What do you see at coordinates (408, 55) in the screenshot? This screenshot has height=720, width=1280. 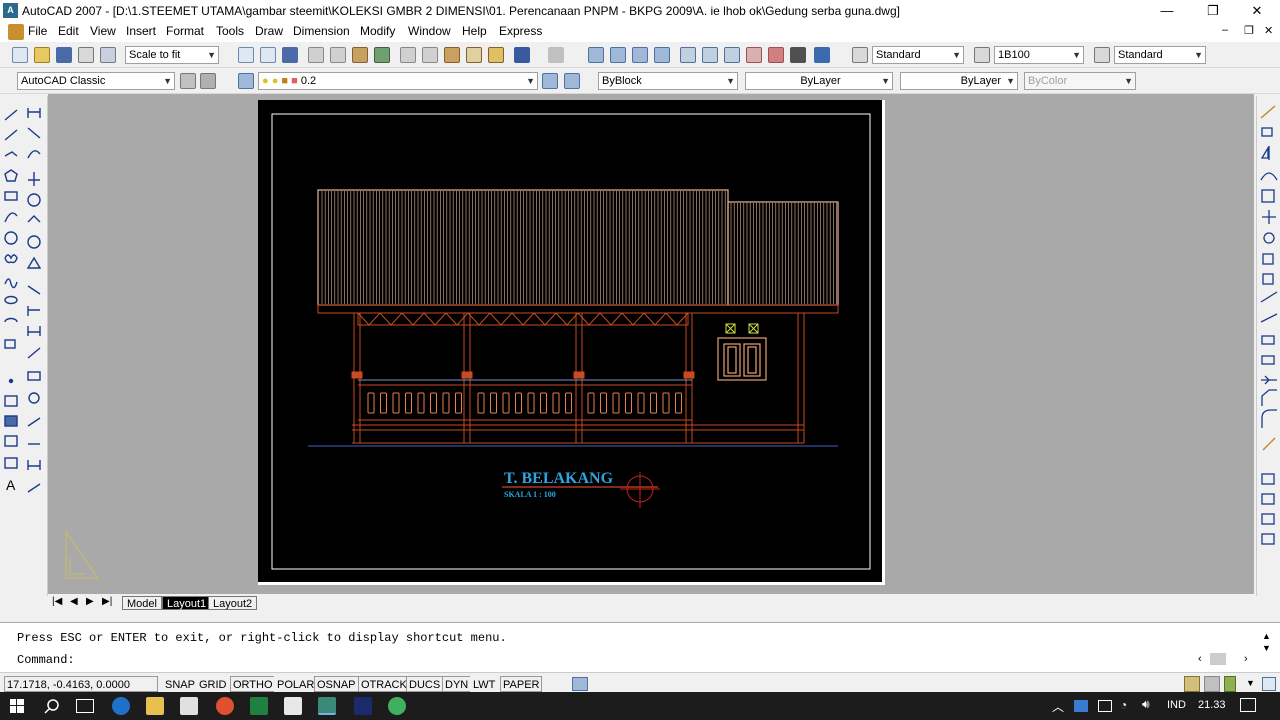 I see `cut-clip-icon` at bounding box center [408, 55].